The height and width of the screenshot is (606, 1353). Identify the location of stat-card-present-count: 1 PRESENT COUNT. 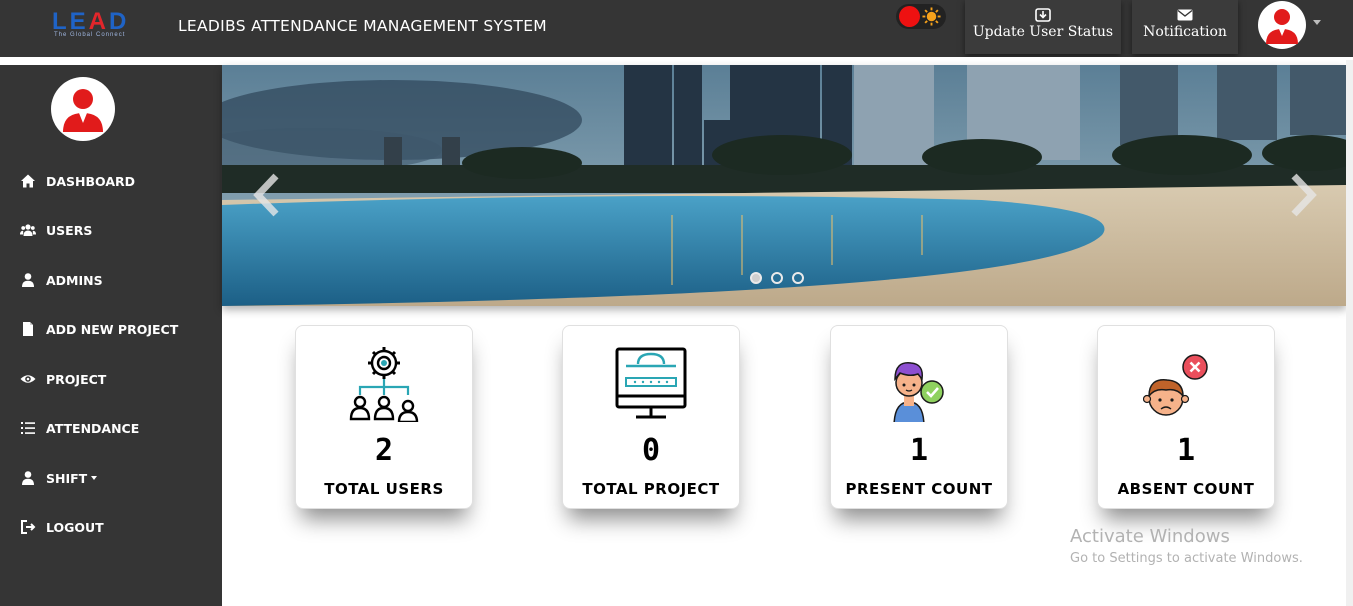
(919, 417).